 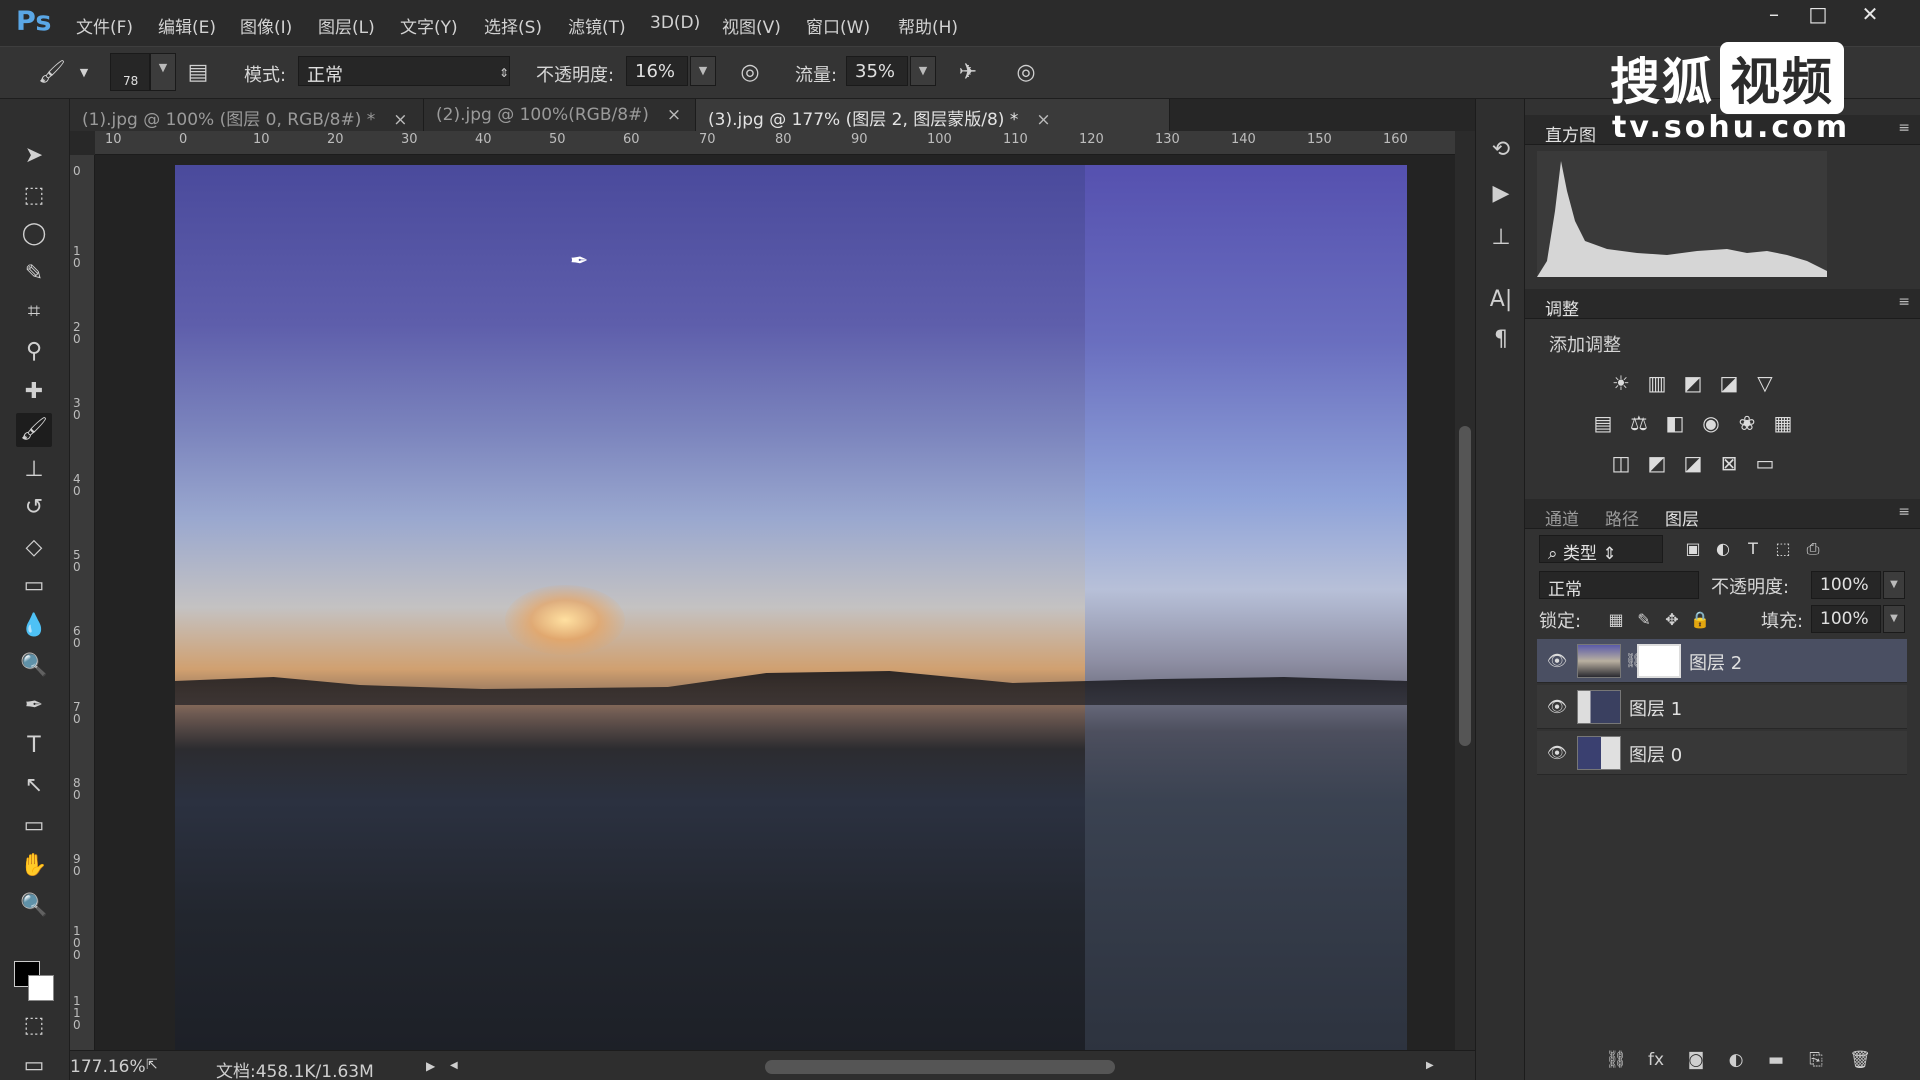 What do you see at coordinates (1501, 150) in the screenshot?
I see `history-panel-icon: ⟲` at bounding box center [1501, 150].